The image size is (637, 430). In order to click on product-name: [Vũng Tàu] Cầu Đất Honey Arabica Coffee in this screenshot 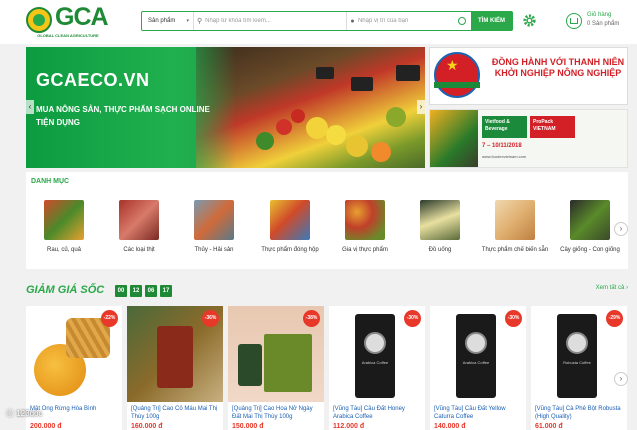, I will do `click(378, 413)`.